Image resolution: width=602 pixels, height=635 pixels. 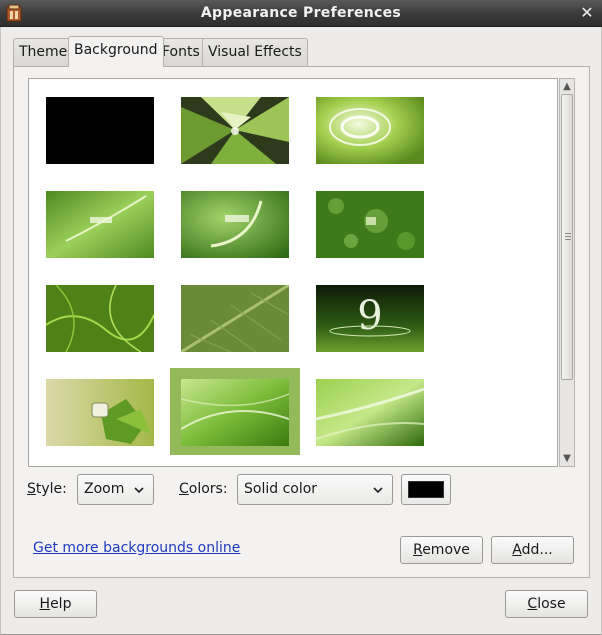 I want to click on title-bar: Appearance Preferences ✕, so click(x=301, y=13).